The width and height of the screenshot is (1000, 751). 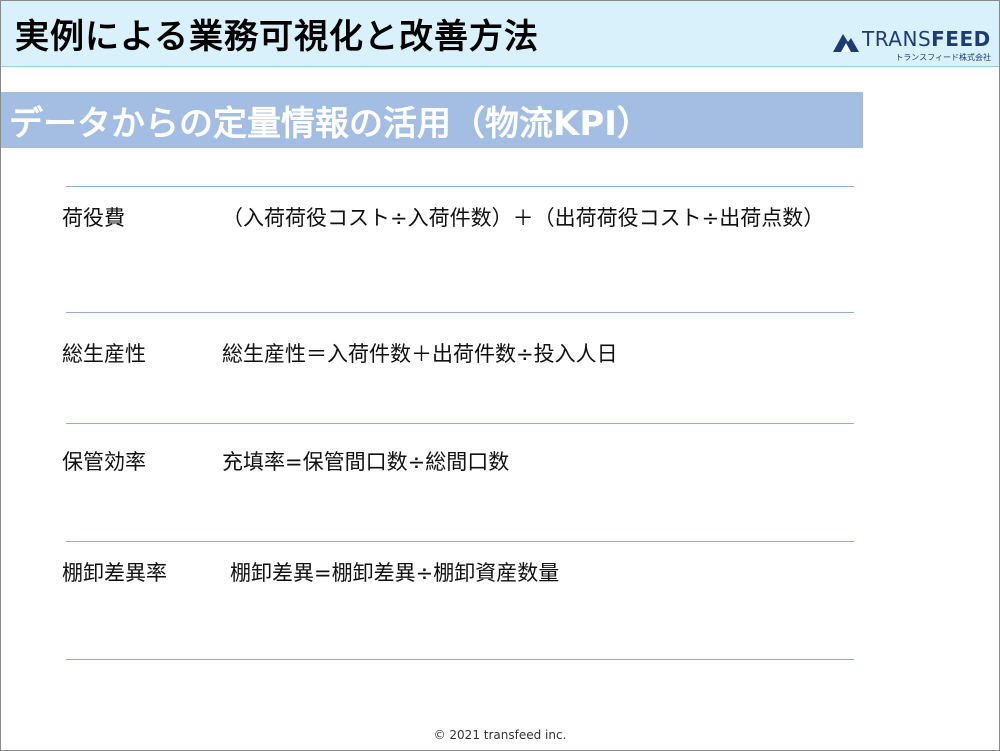 I want to click on company-logo: TRANSFEED トランスフィード株式会社, so click(x=912, y=45).